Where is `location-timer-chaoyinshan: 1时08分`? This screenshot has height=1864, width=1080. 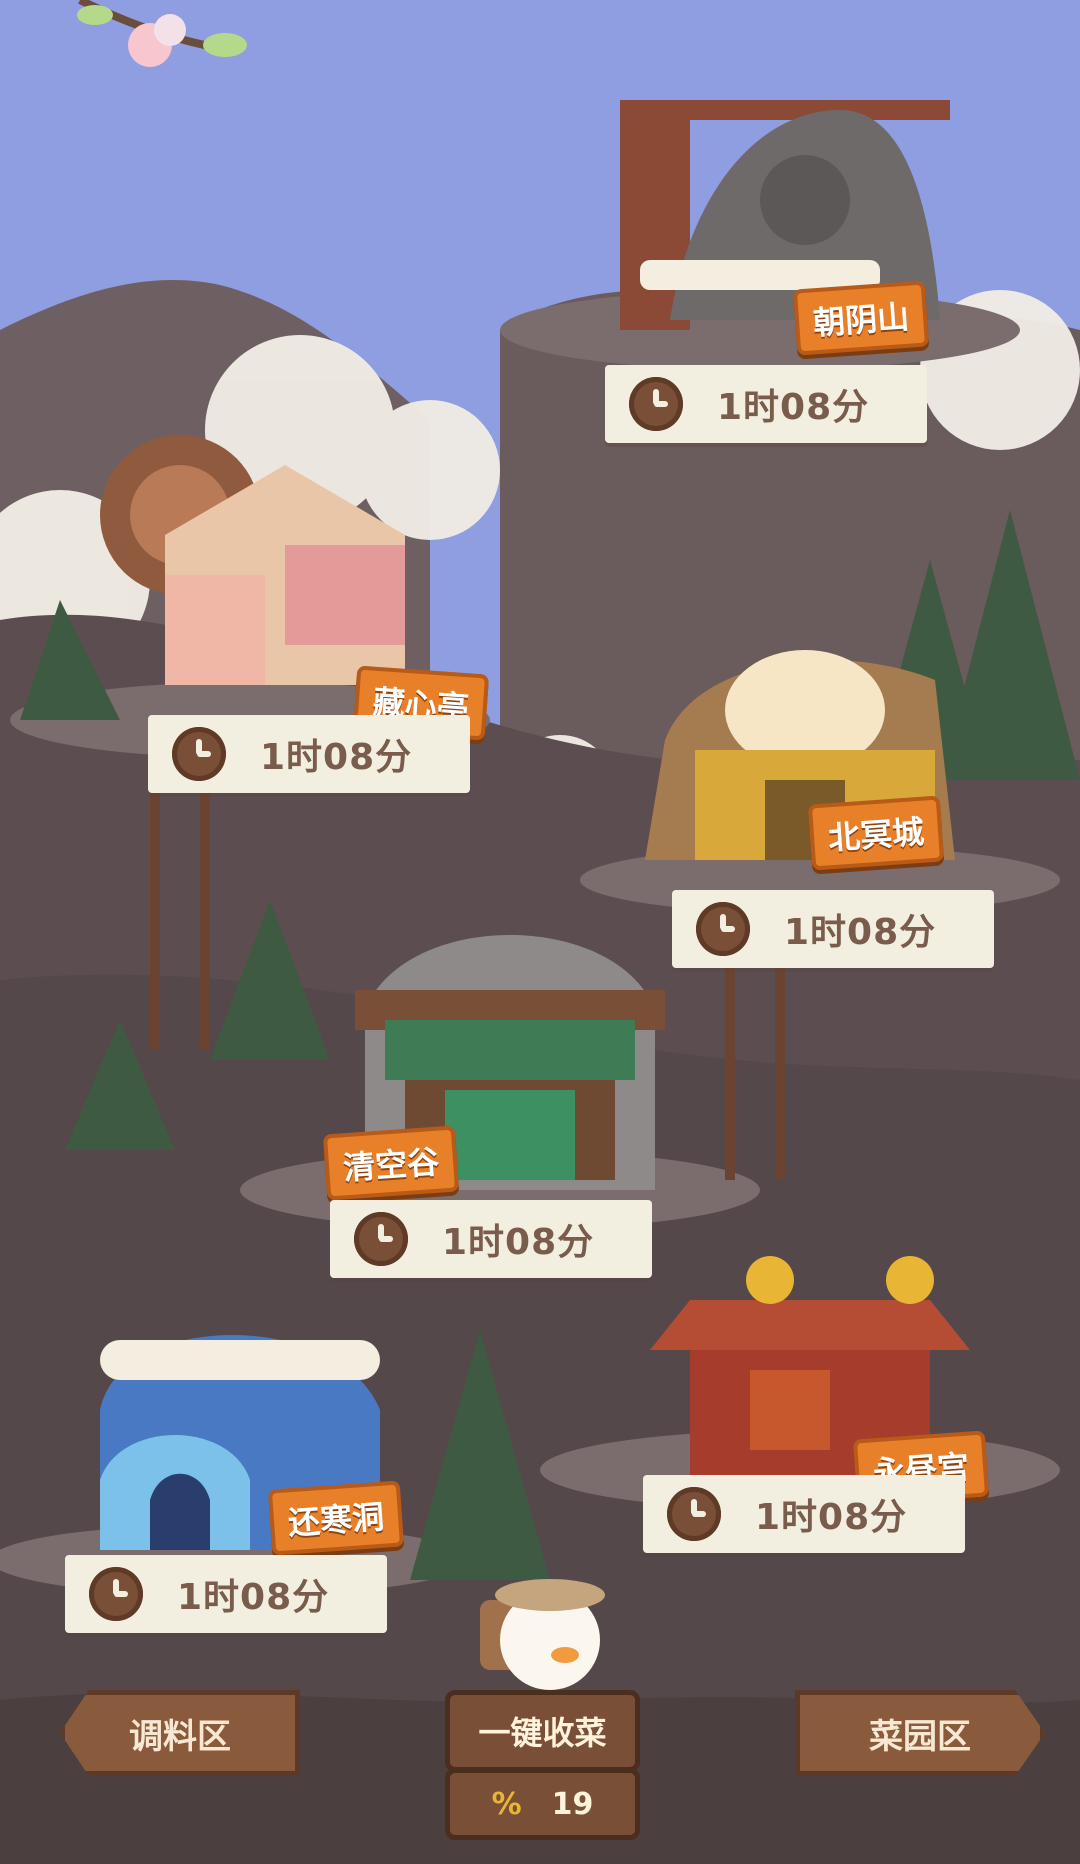
location-timer-chaoyinshan: 1时08分 is located at coordinates (766, 404).